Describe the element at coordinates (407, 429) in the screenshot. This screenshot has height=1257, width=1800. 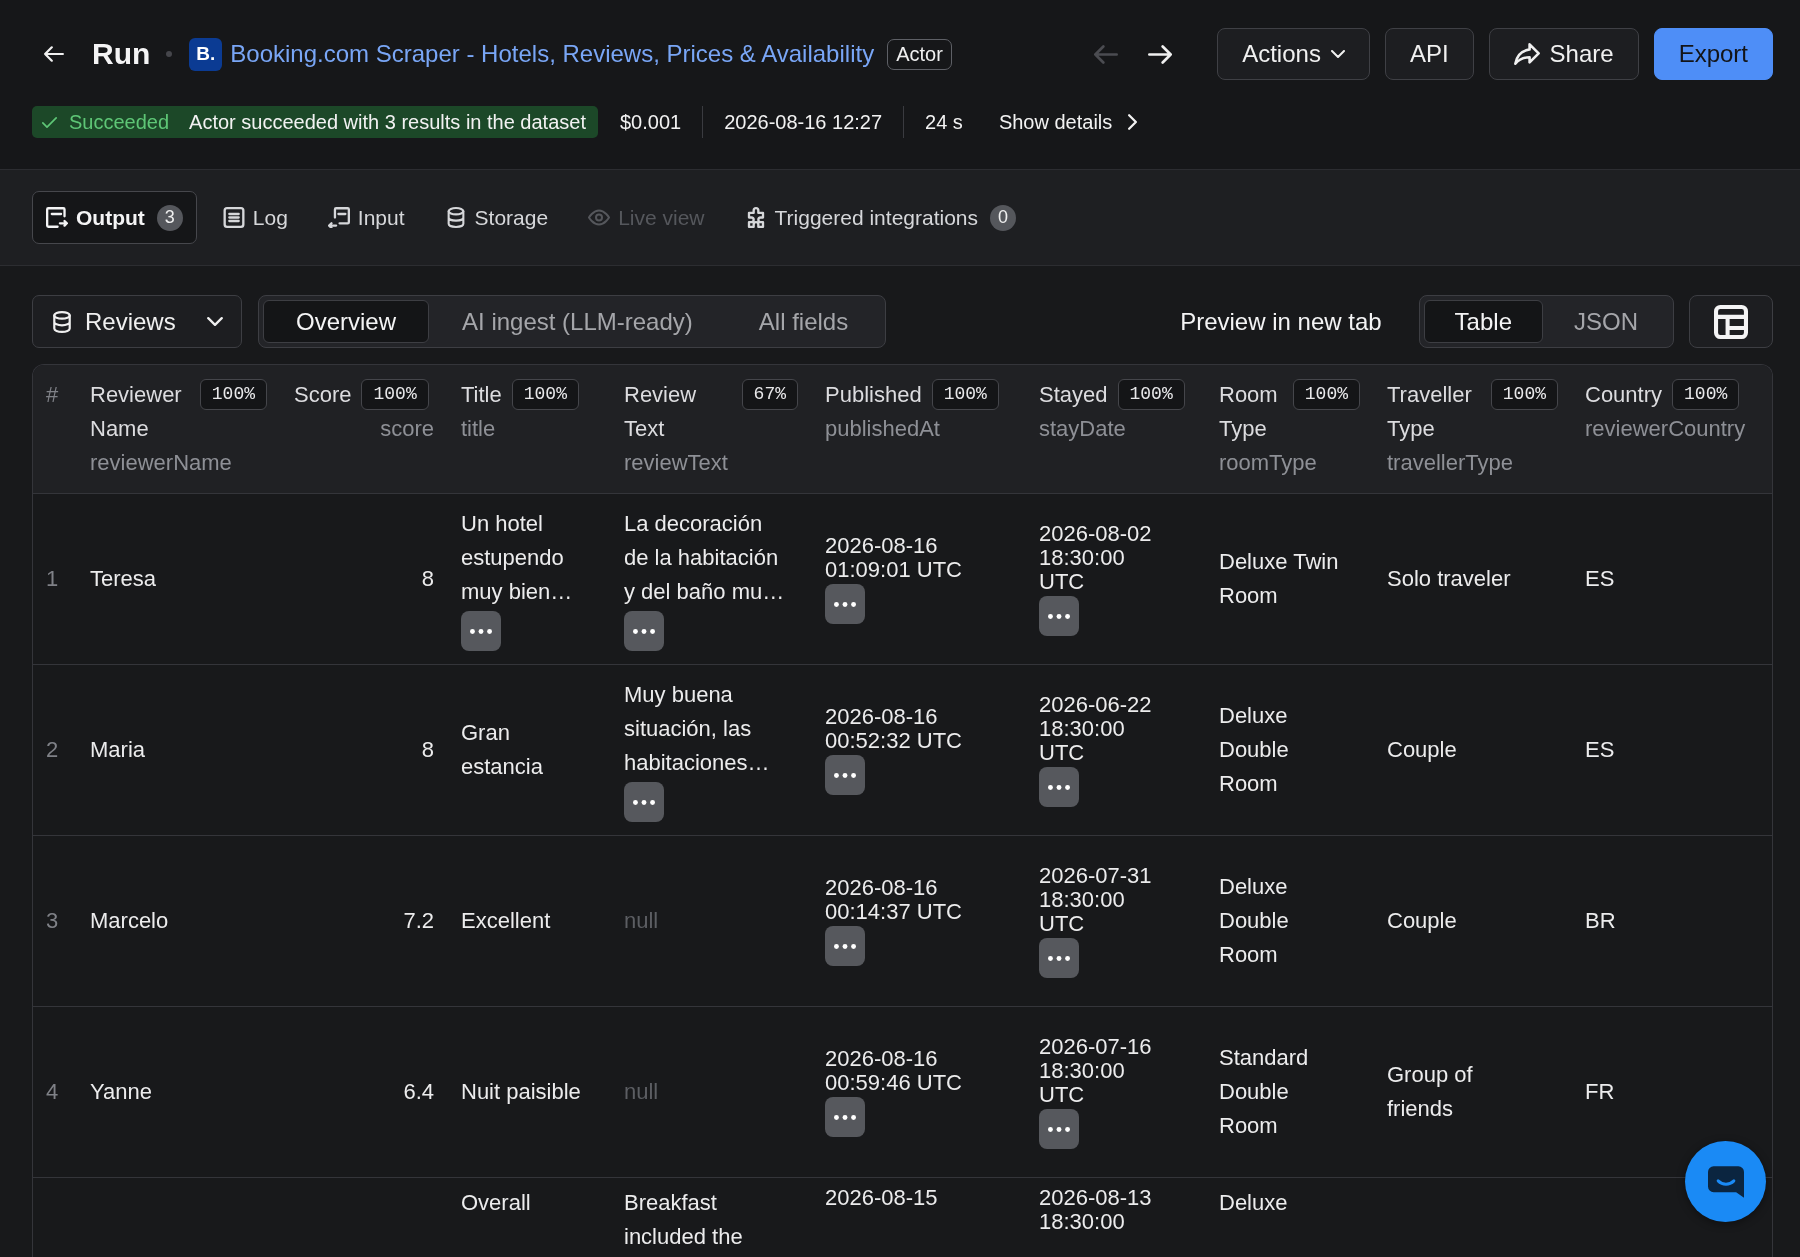
I see `field-name: score` at that location.